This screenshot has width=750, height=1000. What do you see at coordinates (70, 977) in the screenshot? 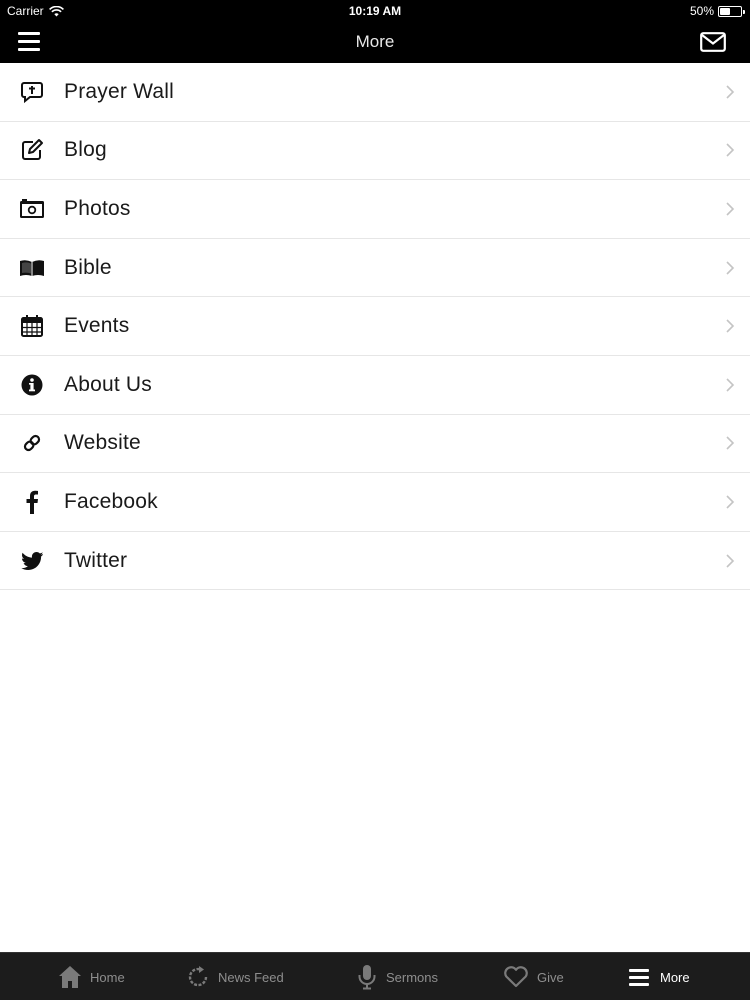
I see `home-icon` at bounding box center [70, 977].